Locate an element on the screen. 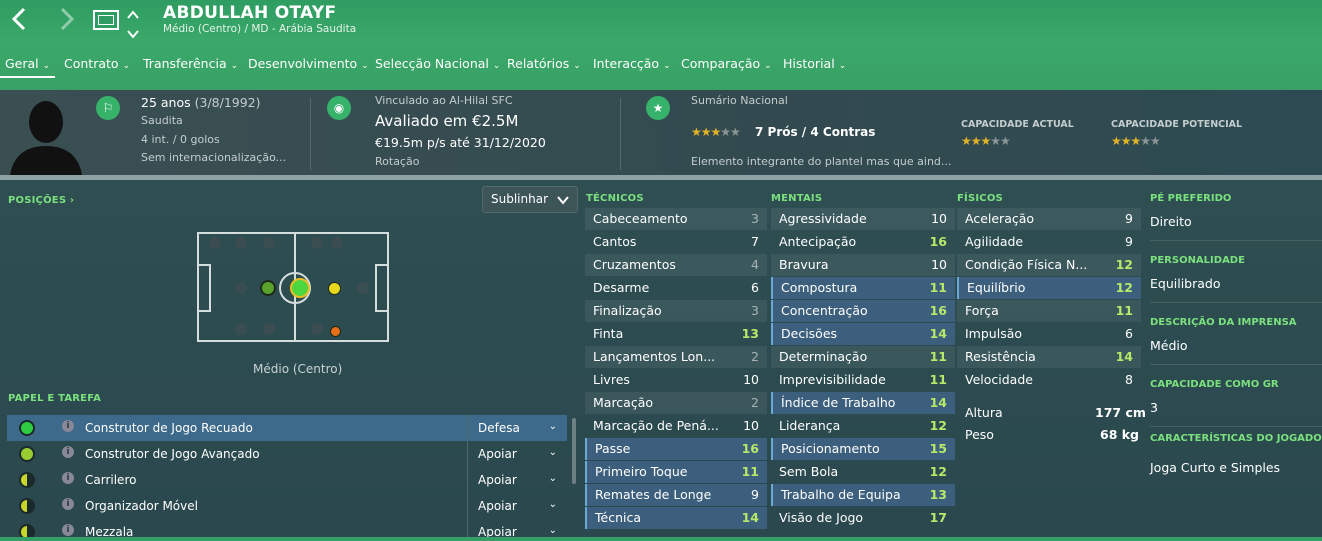 The width and height of the screenshot is (1322, 541). attribute-row: Visão de Jogo 17 is located at coordinates (863, 518).